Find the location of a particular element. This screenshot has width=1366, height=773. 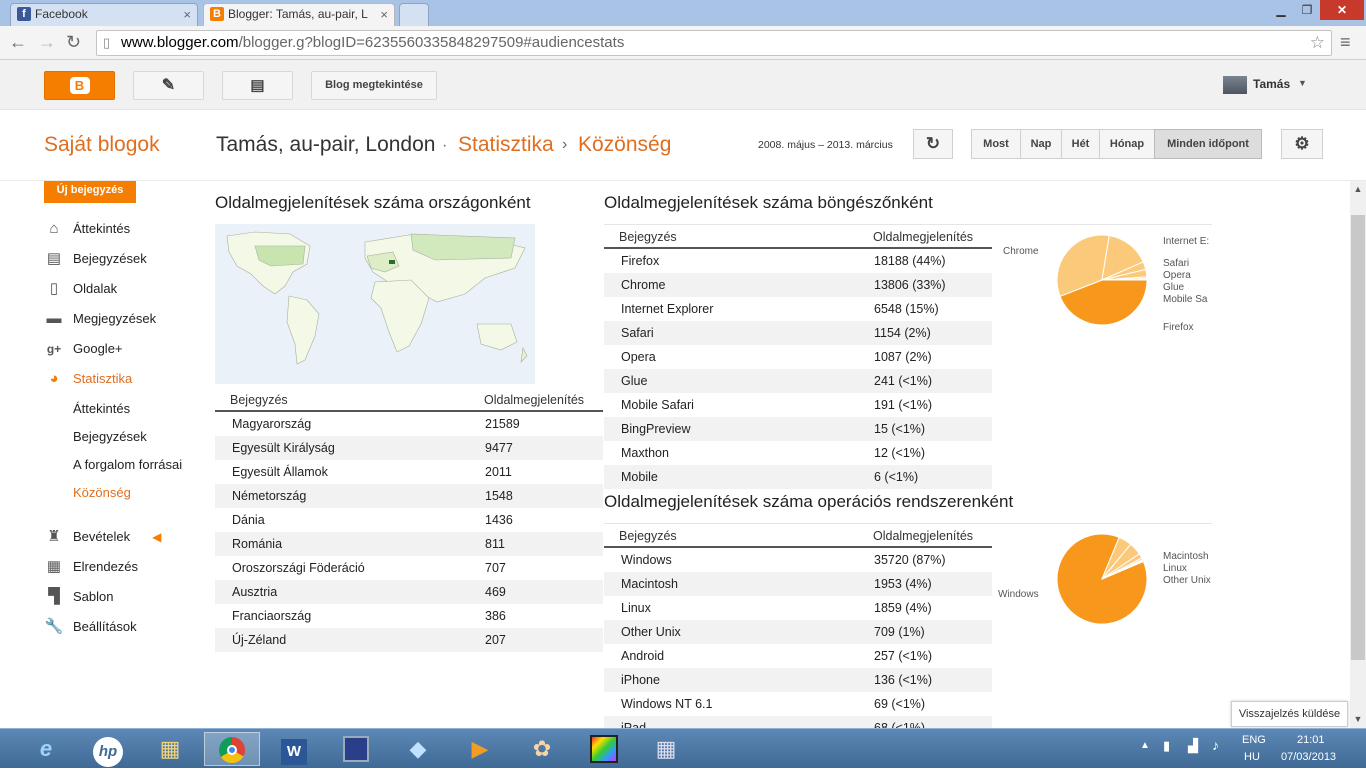

blogger-logo-icon: B is located at coordinates (80, 85).